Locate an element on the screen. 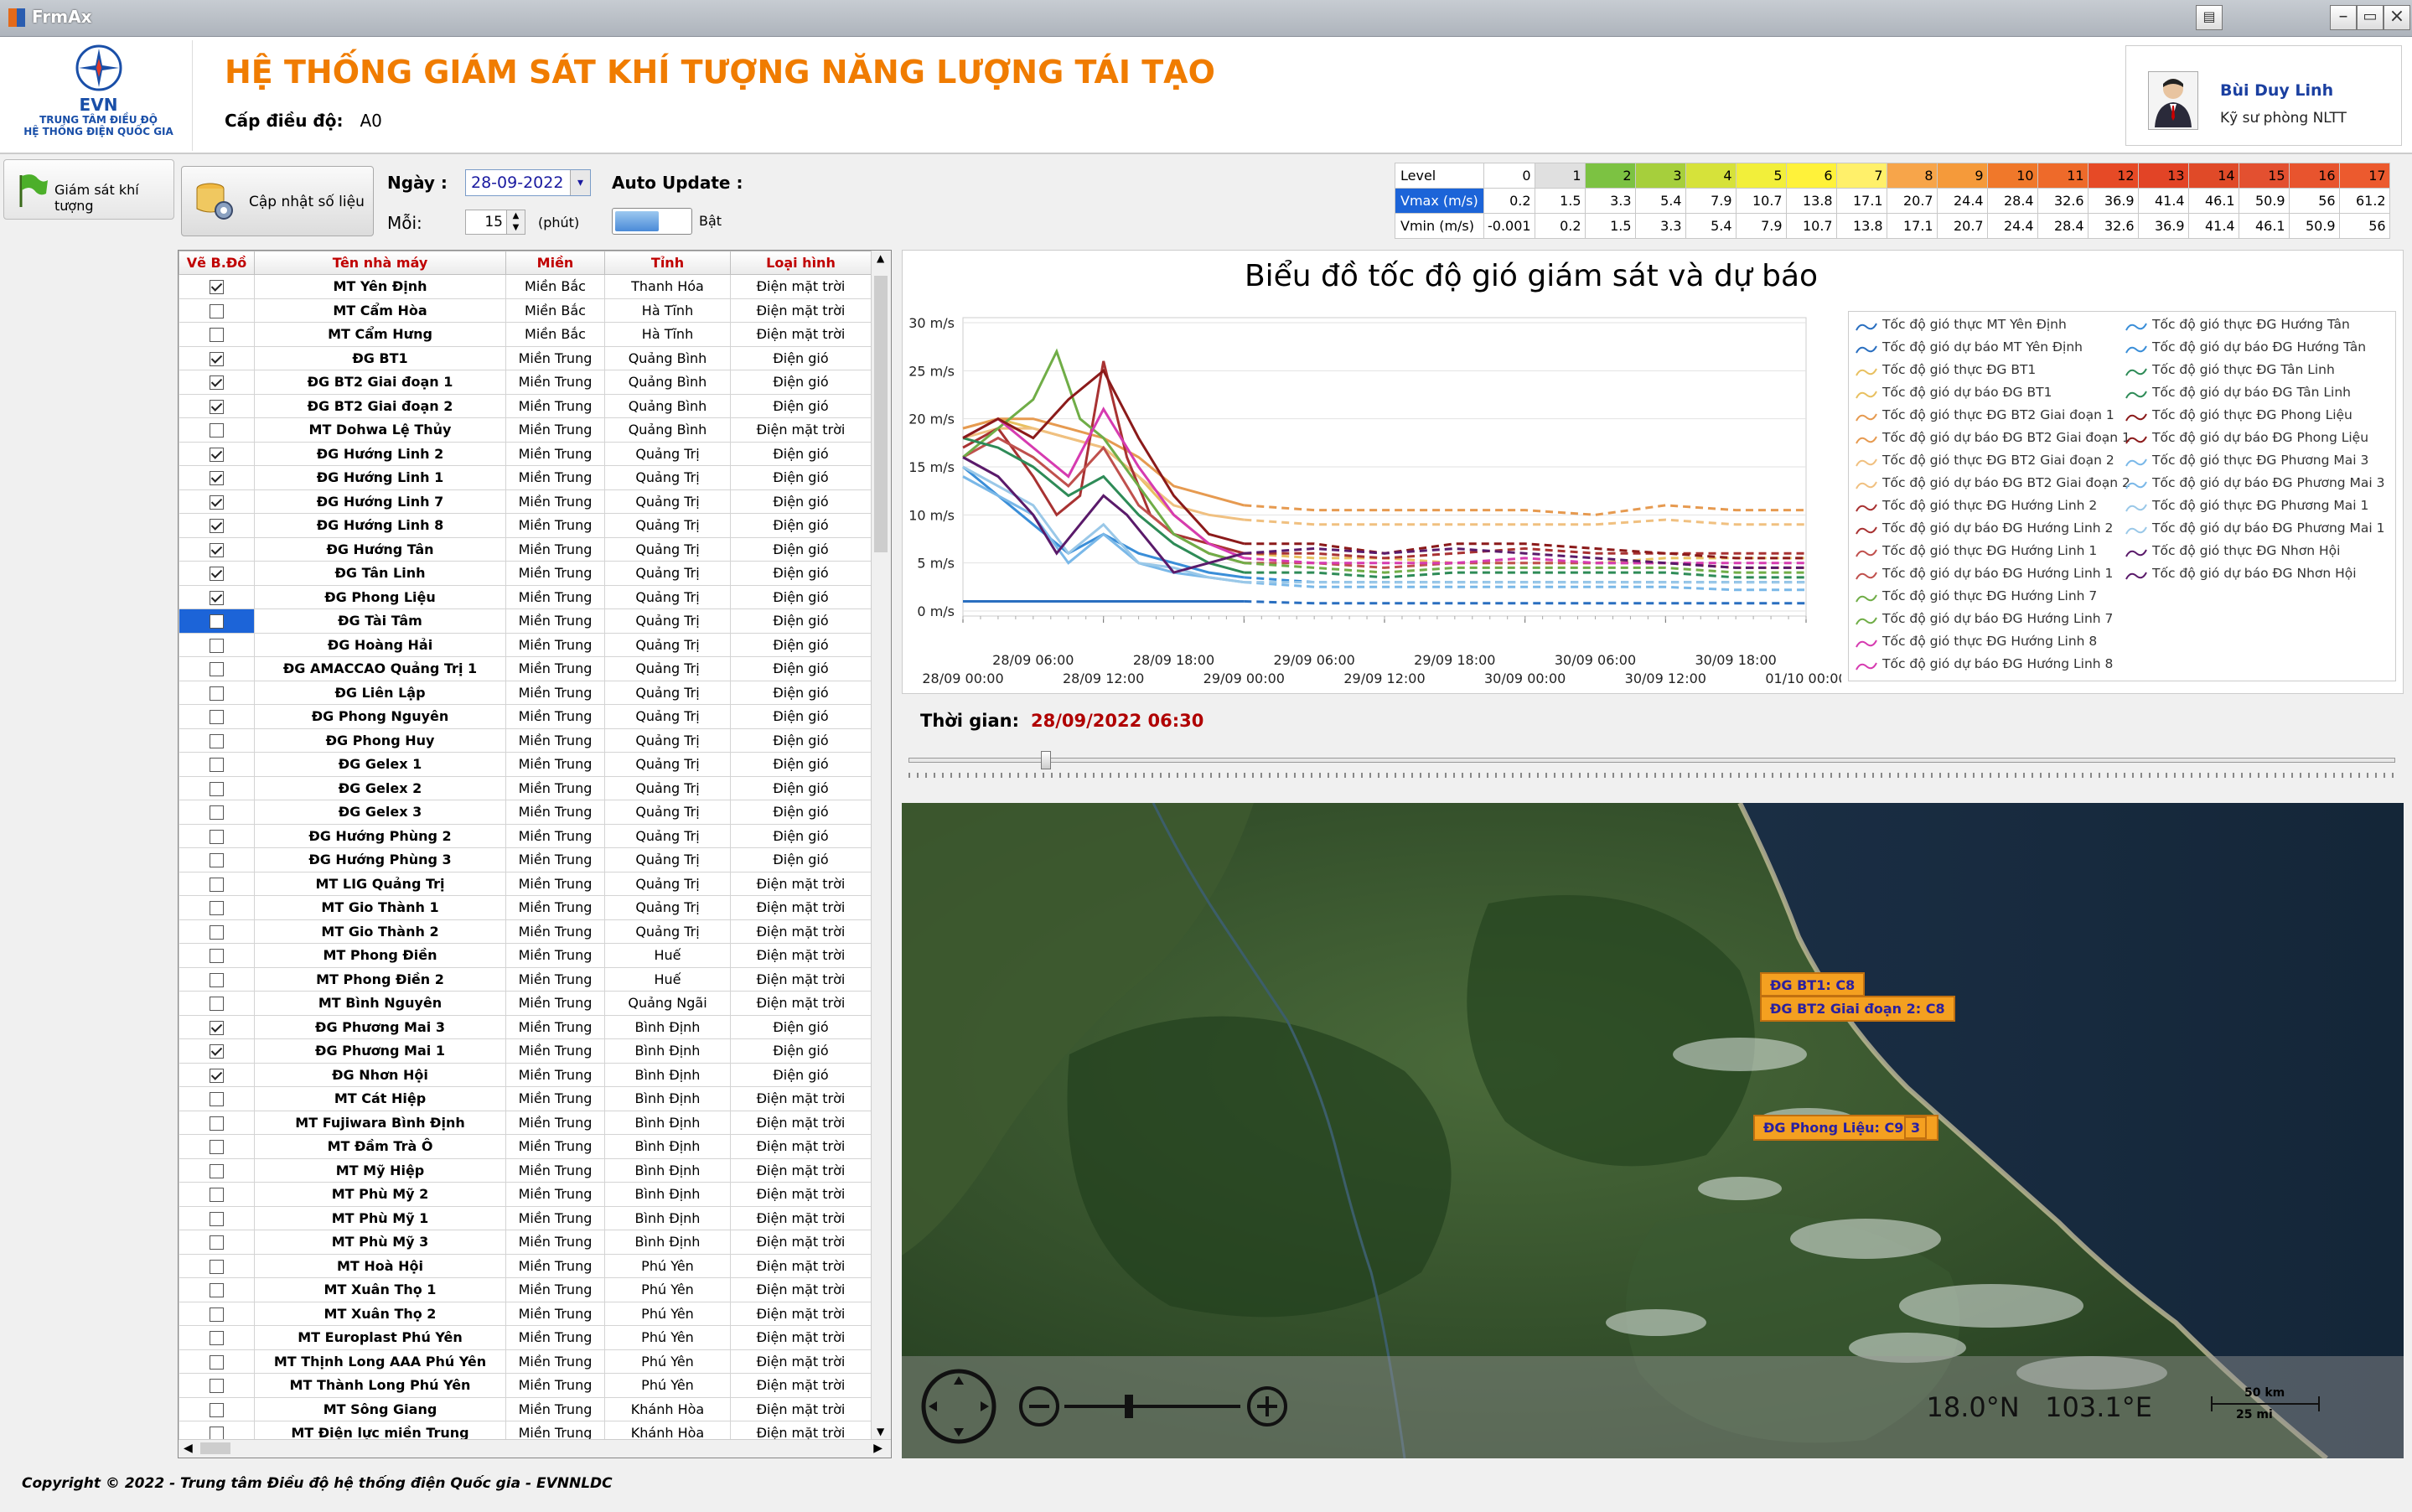 Image resolution: width=2412 pixels, height=1512 pixels. legend-item: Tốc độ gió thực ĐG Hướng Linh 8 is located at coordinates (1976, 645).